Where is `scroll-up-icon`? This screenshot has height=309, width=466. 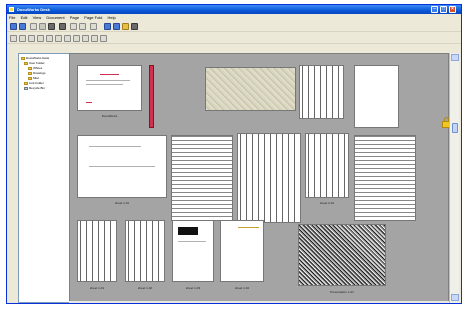 scroll-up-icon is located at coordinates (455, 57).